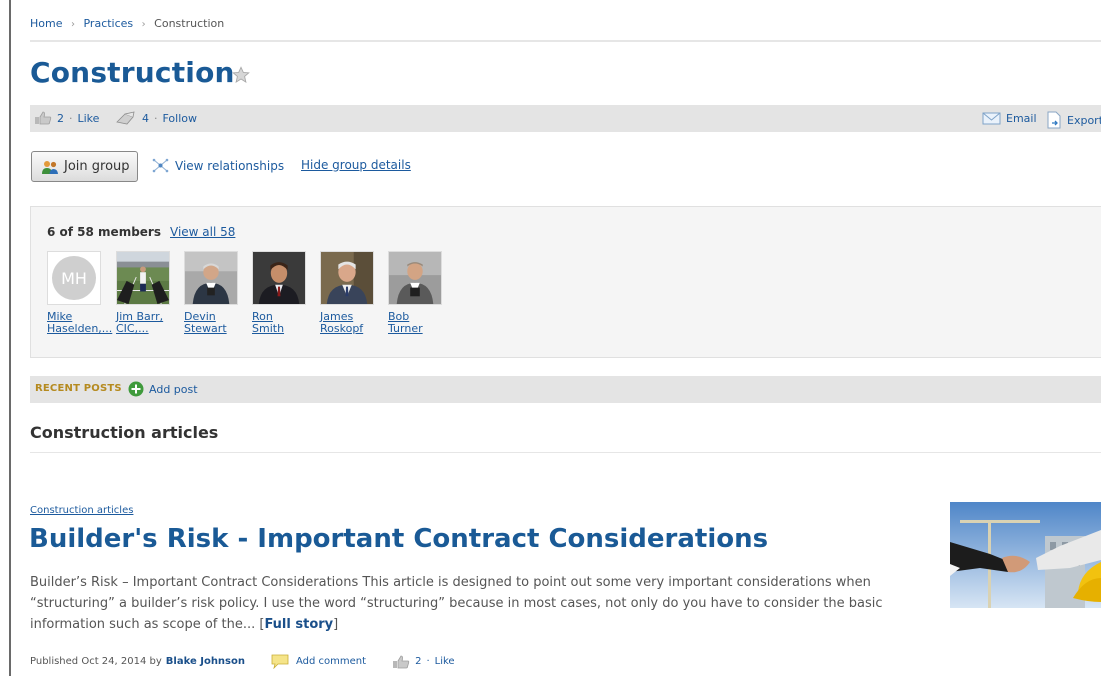 The height and width of the screenshot is (676, 1101). I want to click on add-comment-link: Add comment, so click(318, 661).